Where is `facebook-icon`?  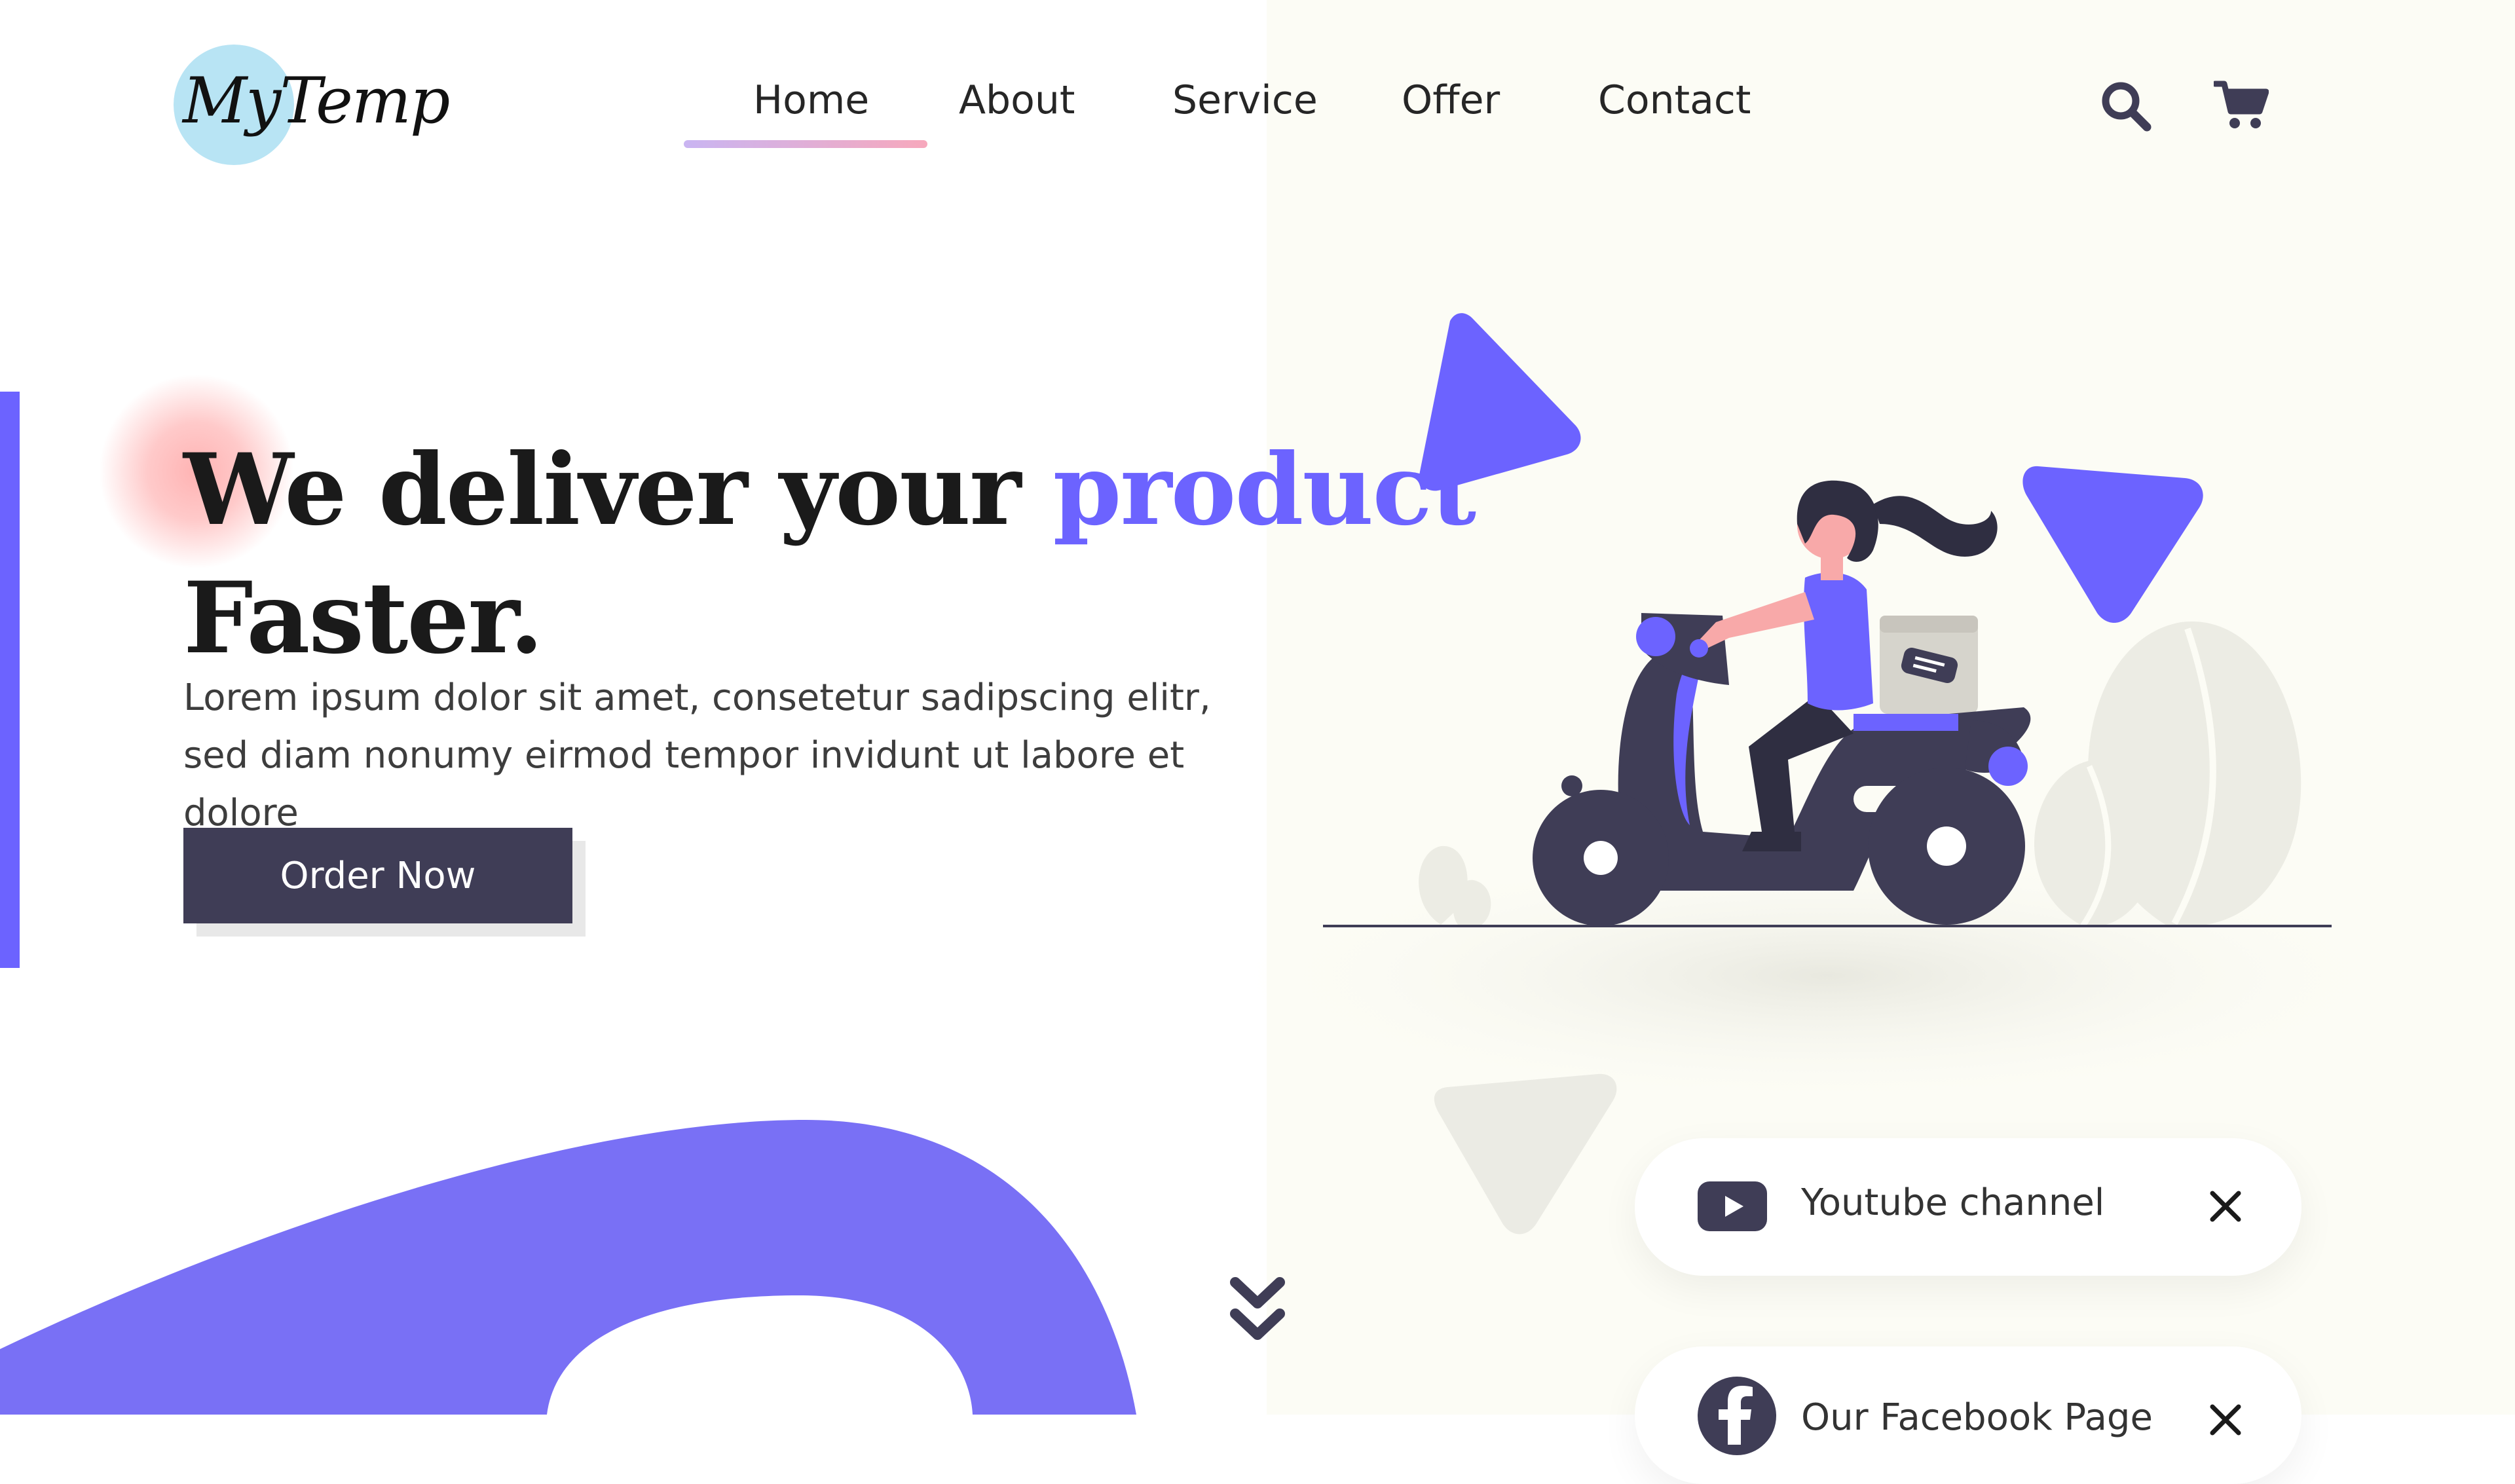
facebook-icon is located at coordinates (1737, 1417).